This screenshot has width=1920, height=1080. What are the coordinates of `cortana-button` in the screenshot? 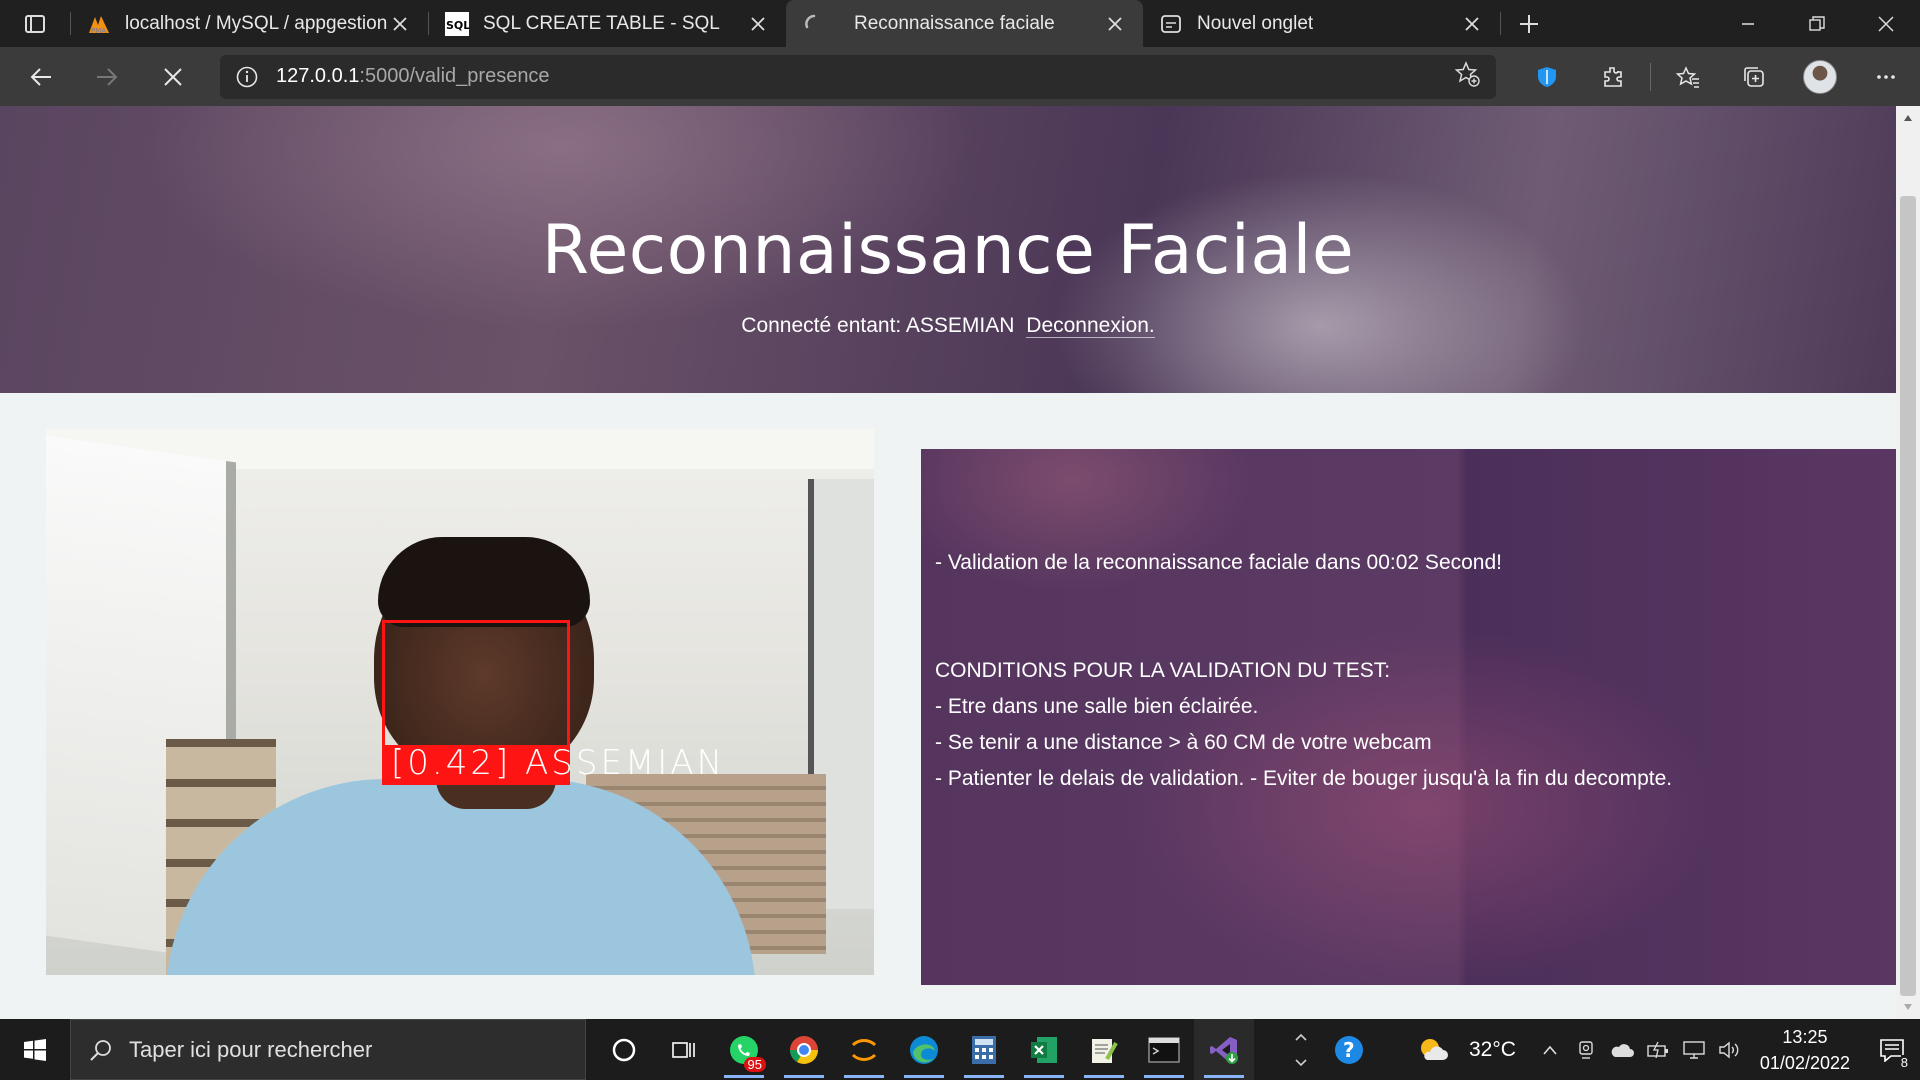 It's located at (624, 1049).